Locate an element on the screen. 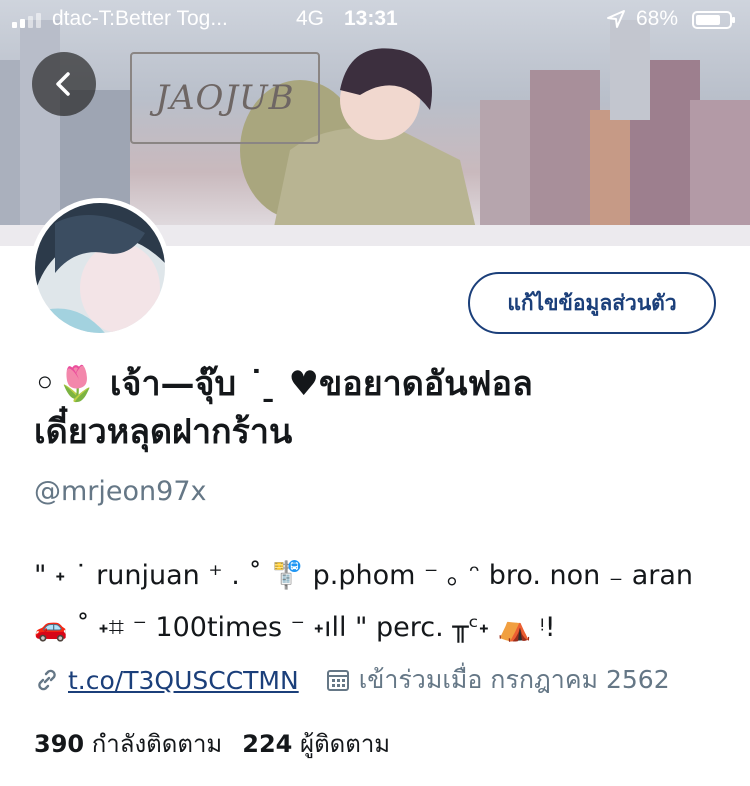 The width and height of the screenshot is (750, 786). follow-stats: 390 กำลังติดตาม 224 ผู้ติดตาม is located at coordinates (212, 743).